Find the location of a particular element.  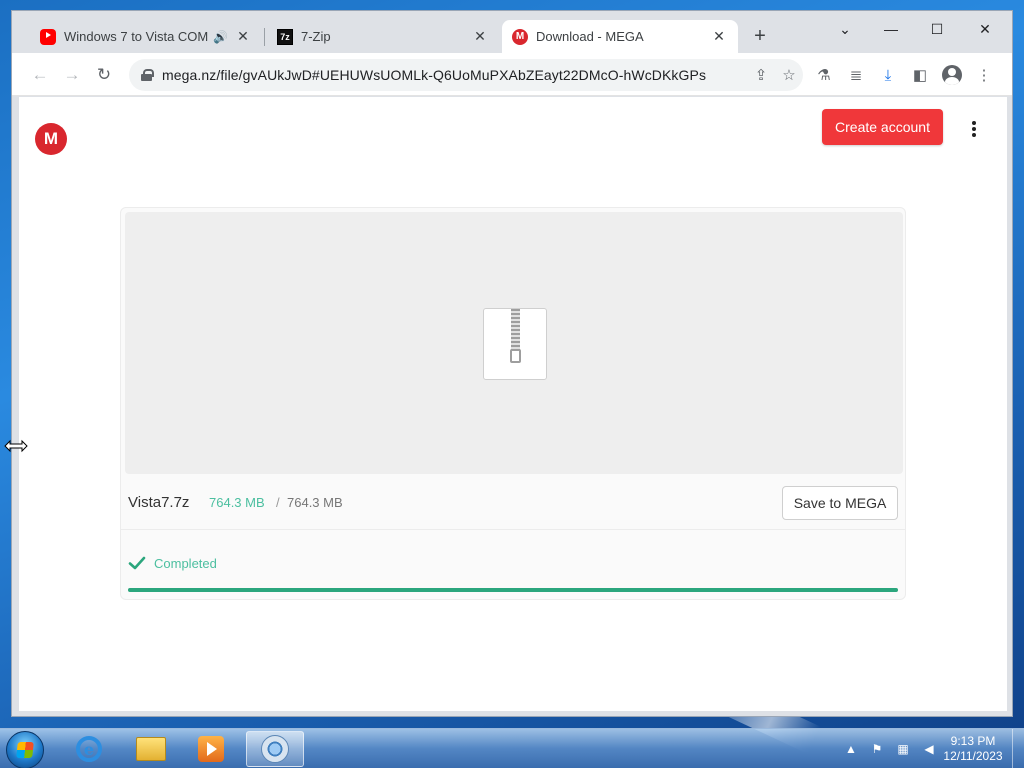

mega-icon: M is located at coordinates (520, 36).